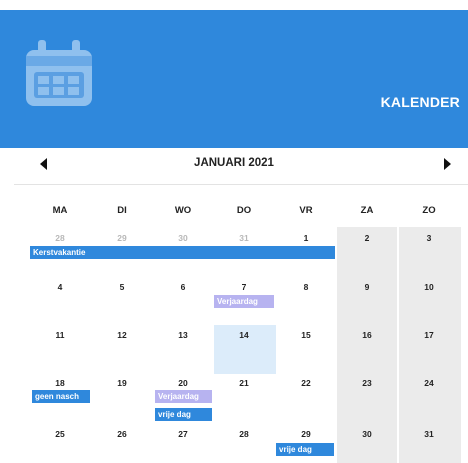 The width and height of the screenshot is (468, 463). What do you see at coordinates (60, 335) in the screenshot?
I see `day-cell: 11` at bounding box center [60, 335].